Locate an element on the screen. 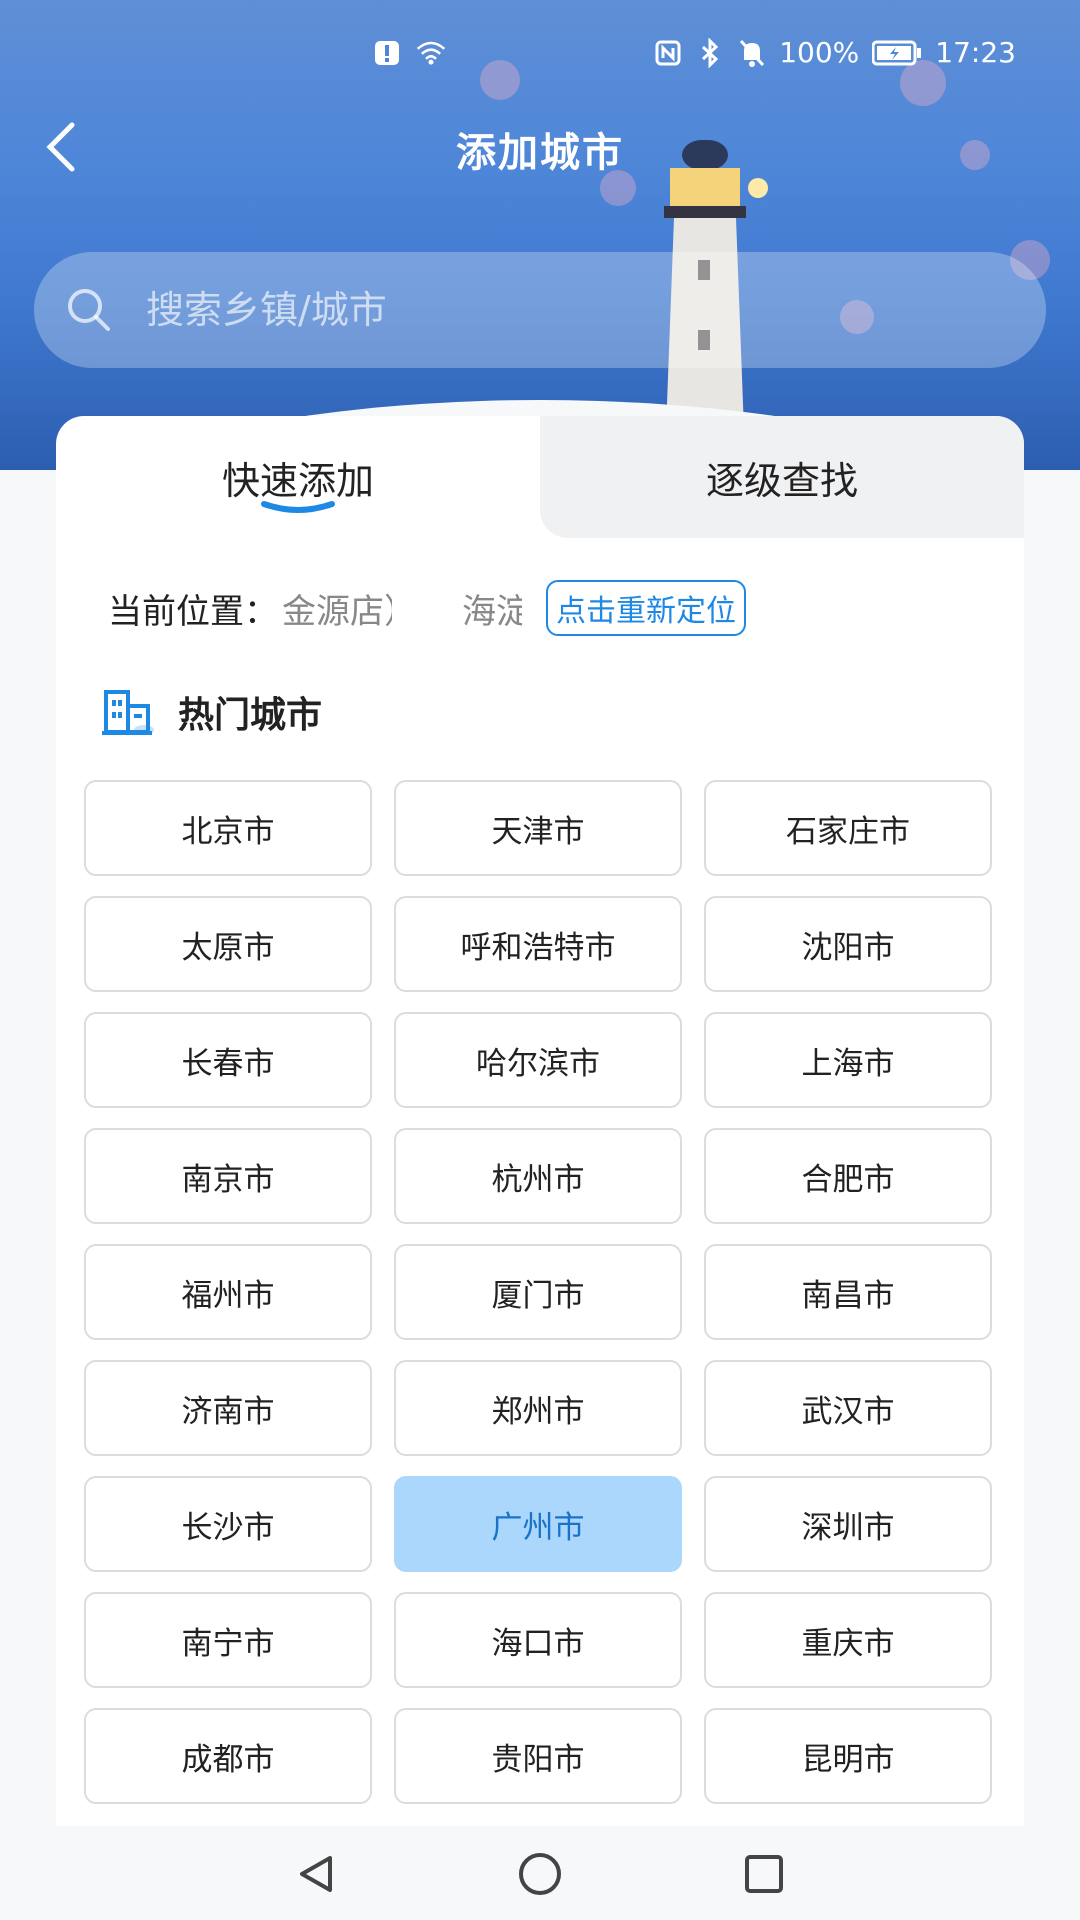  city-button: 武汉市 is located at coordinates (848, 1408).